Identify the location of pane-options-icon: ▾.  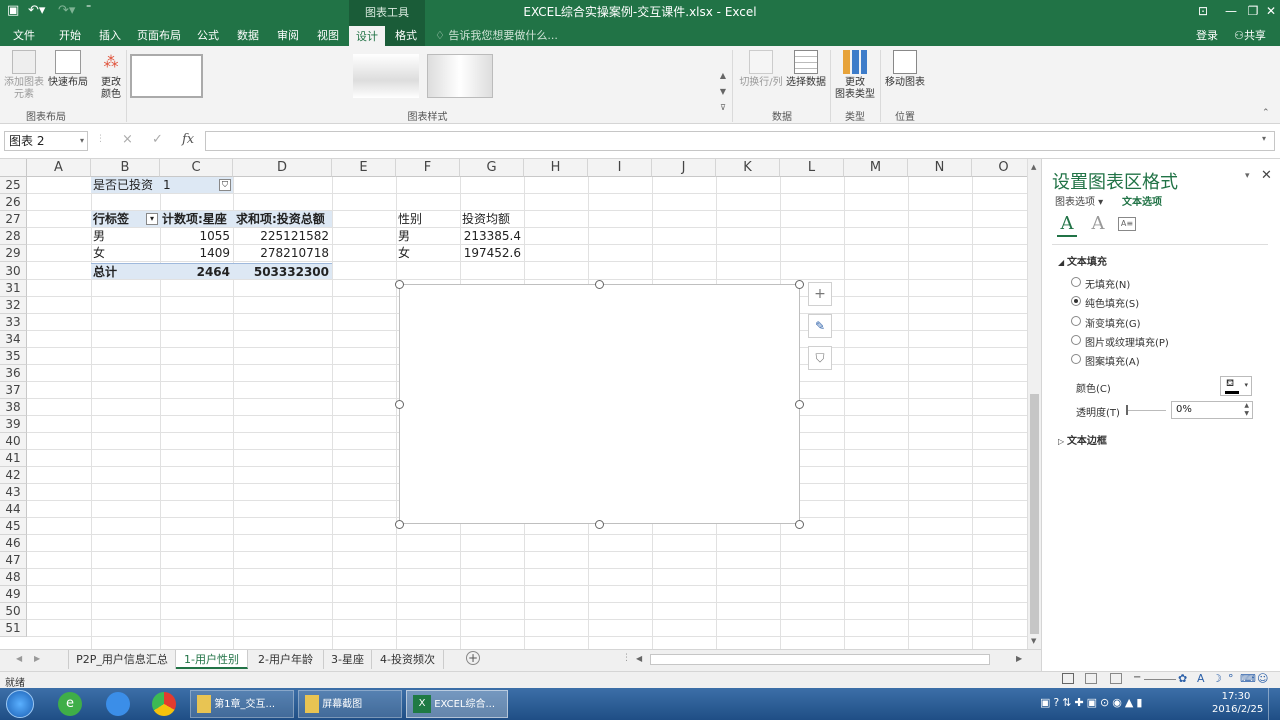
(1247, 176).